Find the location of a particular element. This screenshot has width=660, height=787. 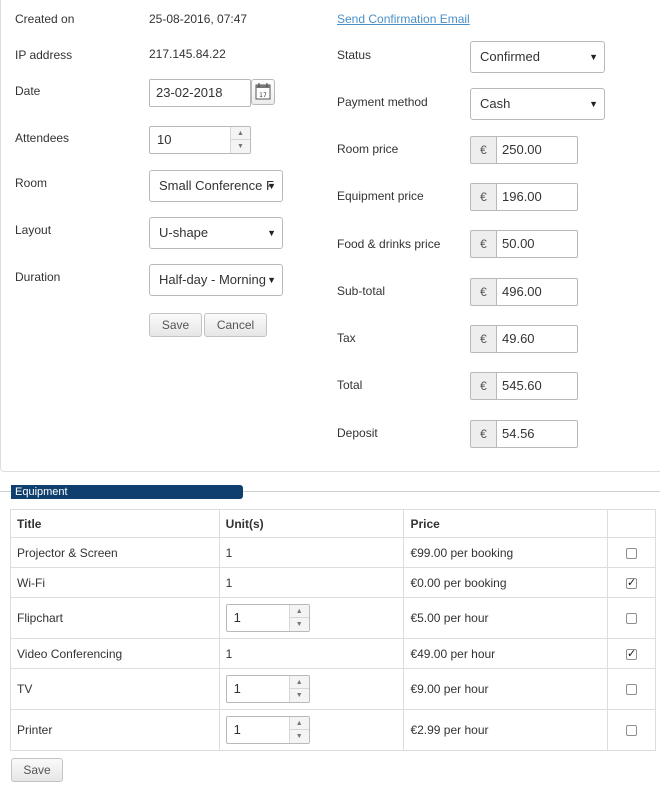

equipment-section-header: Equipment is located at coordinates (127, 492).